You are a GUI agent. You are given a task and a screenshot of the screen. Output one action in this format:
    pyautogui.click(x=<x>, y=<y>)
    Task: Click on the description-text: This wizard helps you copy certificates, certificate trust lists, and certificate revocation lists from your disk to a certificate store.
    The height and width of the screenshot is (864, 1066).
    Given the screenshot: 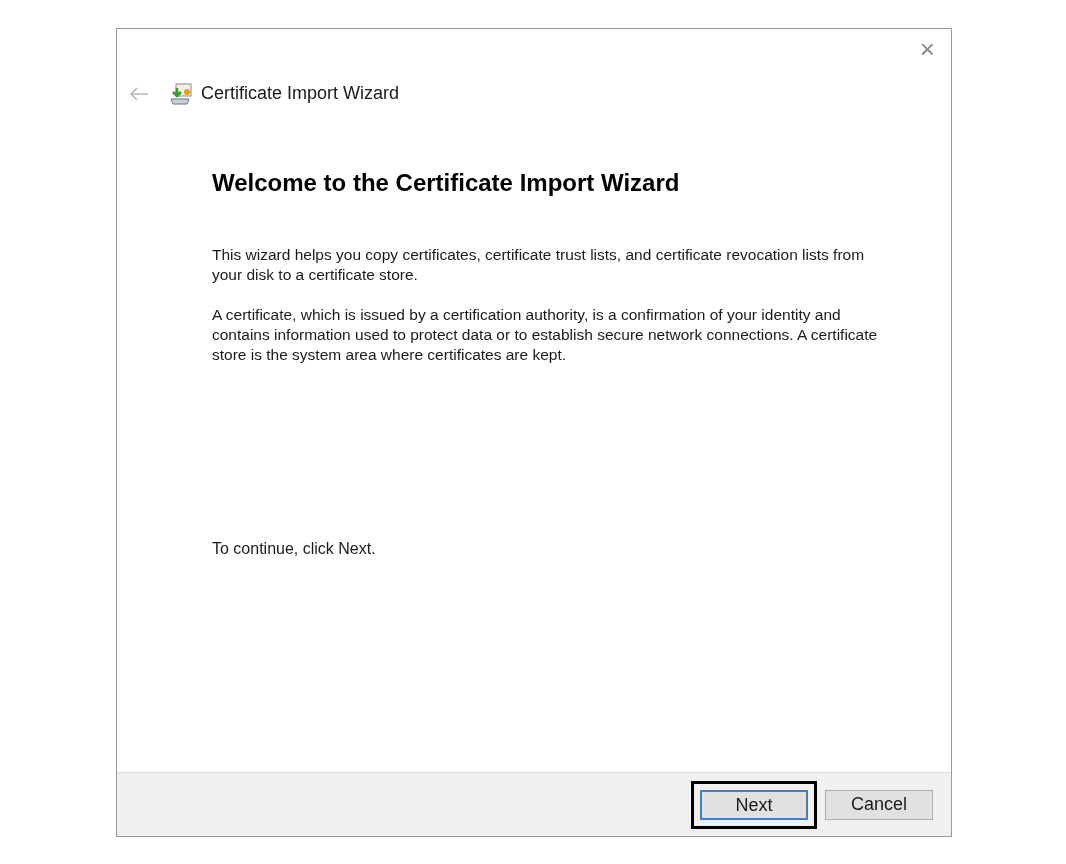 What is the action you would take?
    pyautogui.click(x=539, y=265)
    